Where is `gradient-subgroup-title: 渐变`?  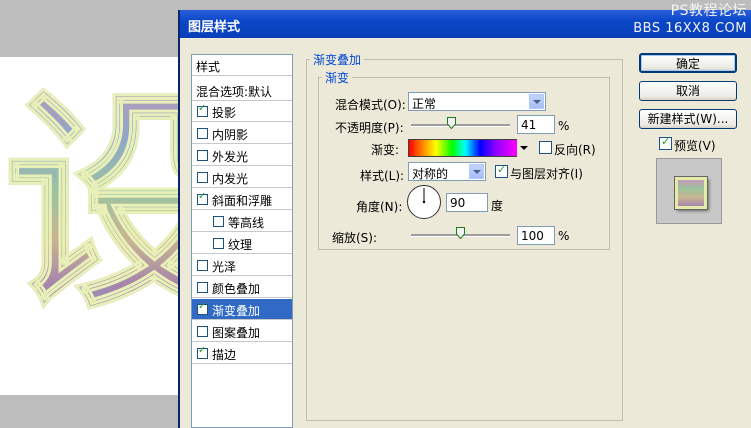 gradient-subgroup-title: 渐变 is located at coordinates (337, 77).